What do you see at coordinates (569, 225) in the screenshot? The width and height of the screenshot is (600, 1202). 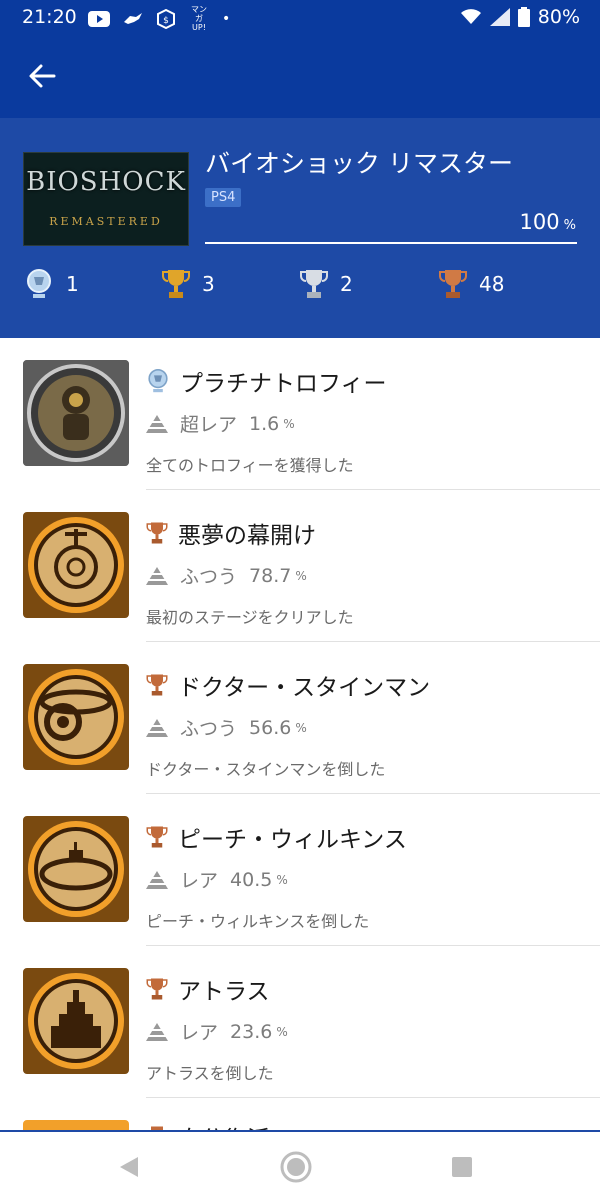 I see `progress-unit: %` at bounding box center [569, 225].